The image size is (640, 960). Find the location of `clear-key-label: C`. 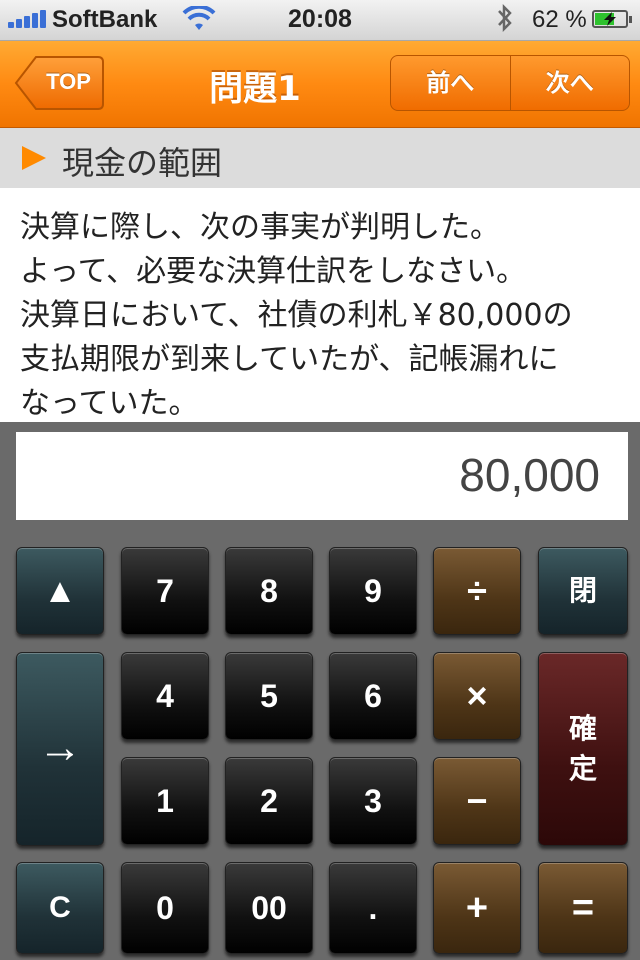

clear-key-label: C is located at coordinates (60, 907).